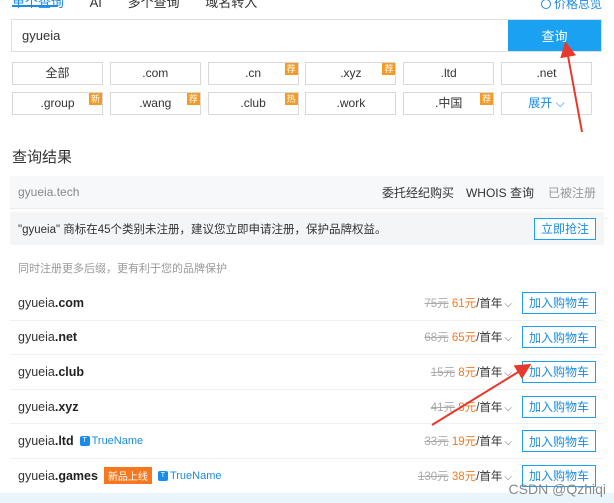  What do you see at coordinates (433, 476) in the screenshot?
I see `original-price: 130元` at bounding box center [433, 476].